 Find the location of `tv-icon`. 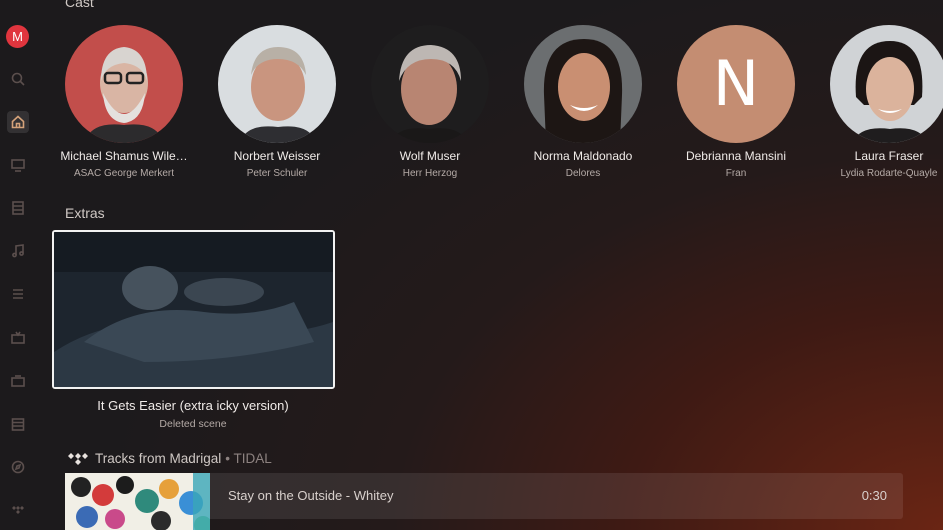

tv-icon is located at coordinates (18, 338).